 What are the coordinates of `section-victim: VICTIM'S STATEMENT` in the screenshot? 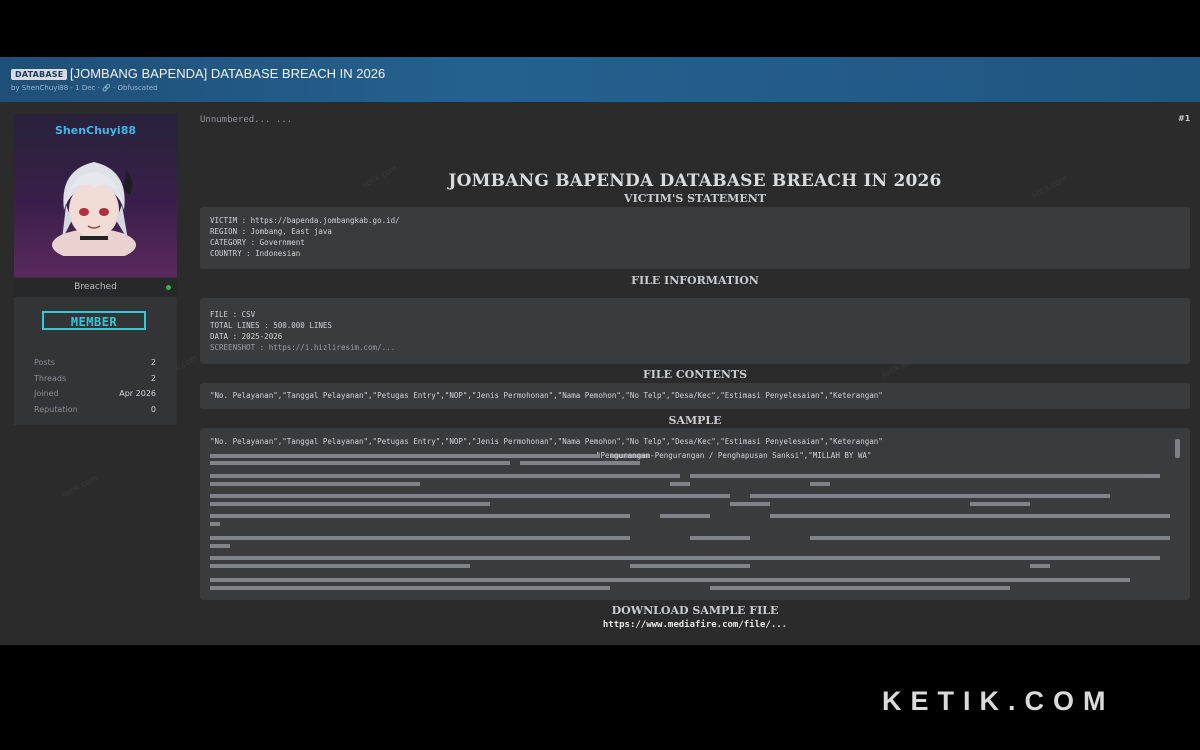 It's located at (695, 198).